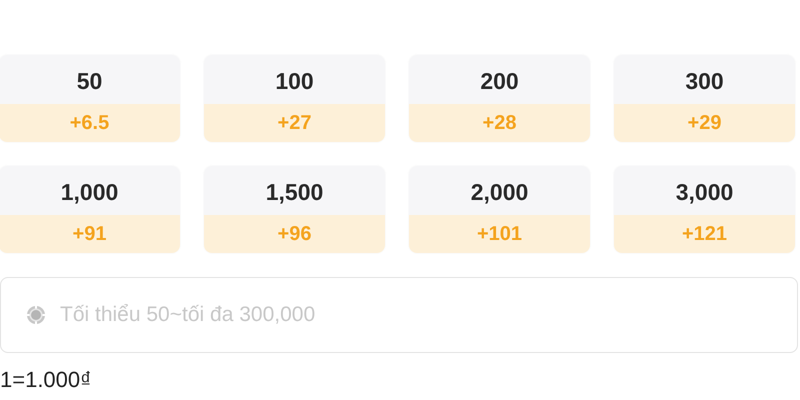  I want to click on package-tile: 1,500 +96, so click(294, 209).